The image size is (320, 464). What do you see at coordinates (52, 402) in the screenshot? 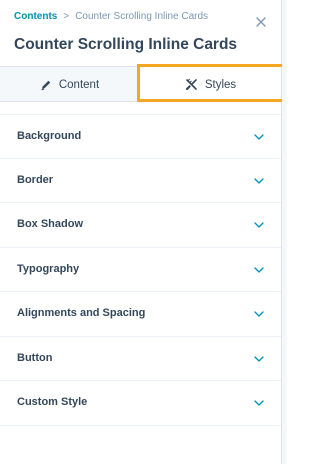
I see `section-label: Custom Style` at bounding box center [52, 402].